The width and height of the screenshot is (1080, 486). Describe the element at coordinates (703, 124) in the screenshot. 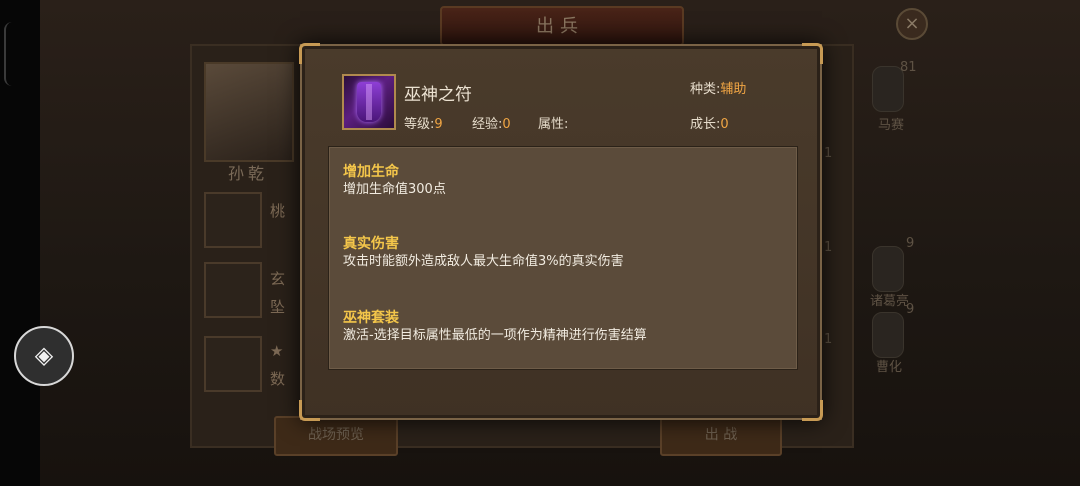

I see `growth-label: 成长` at that location.